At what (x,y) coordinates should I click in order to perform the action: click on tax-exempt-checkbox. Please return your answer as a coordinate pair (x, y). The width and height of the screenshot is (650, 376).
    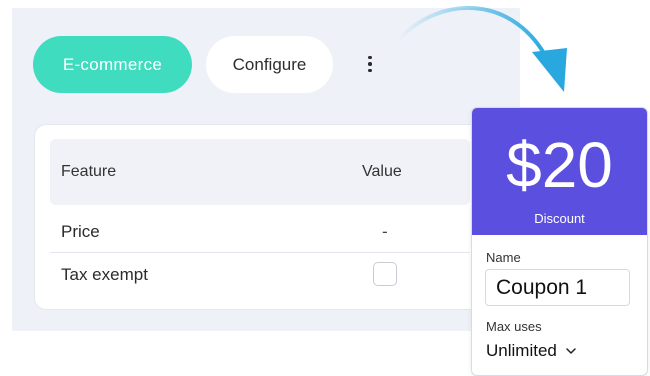
    Looking at the image, I should click on (385, 274).